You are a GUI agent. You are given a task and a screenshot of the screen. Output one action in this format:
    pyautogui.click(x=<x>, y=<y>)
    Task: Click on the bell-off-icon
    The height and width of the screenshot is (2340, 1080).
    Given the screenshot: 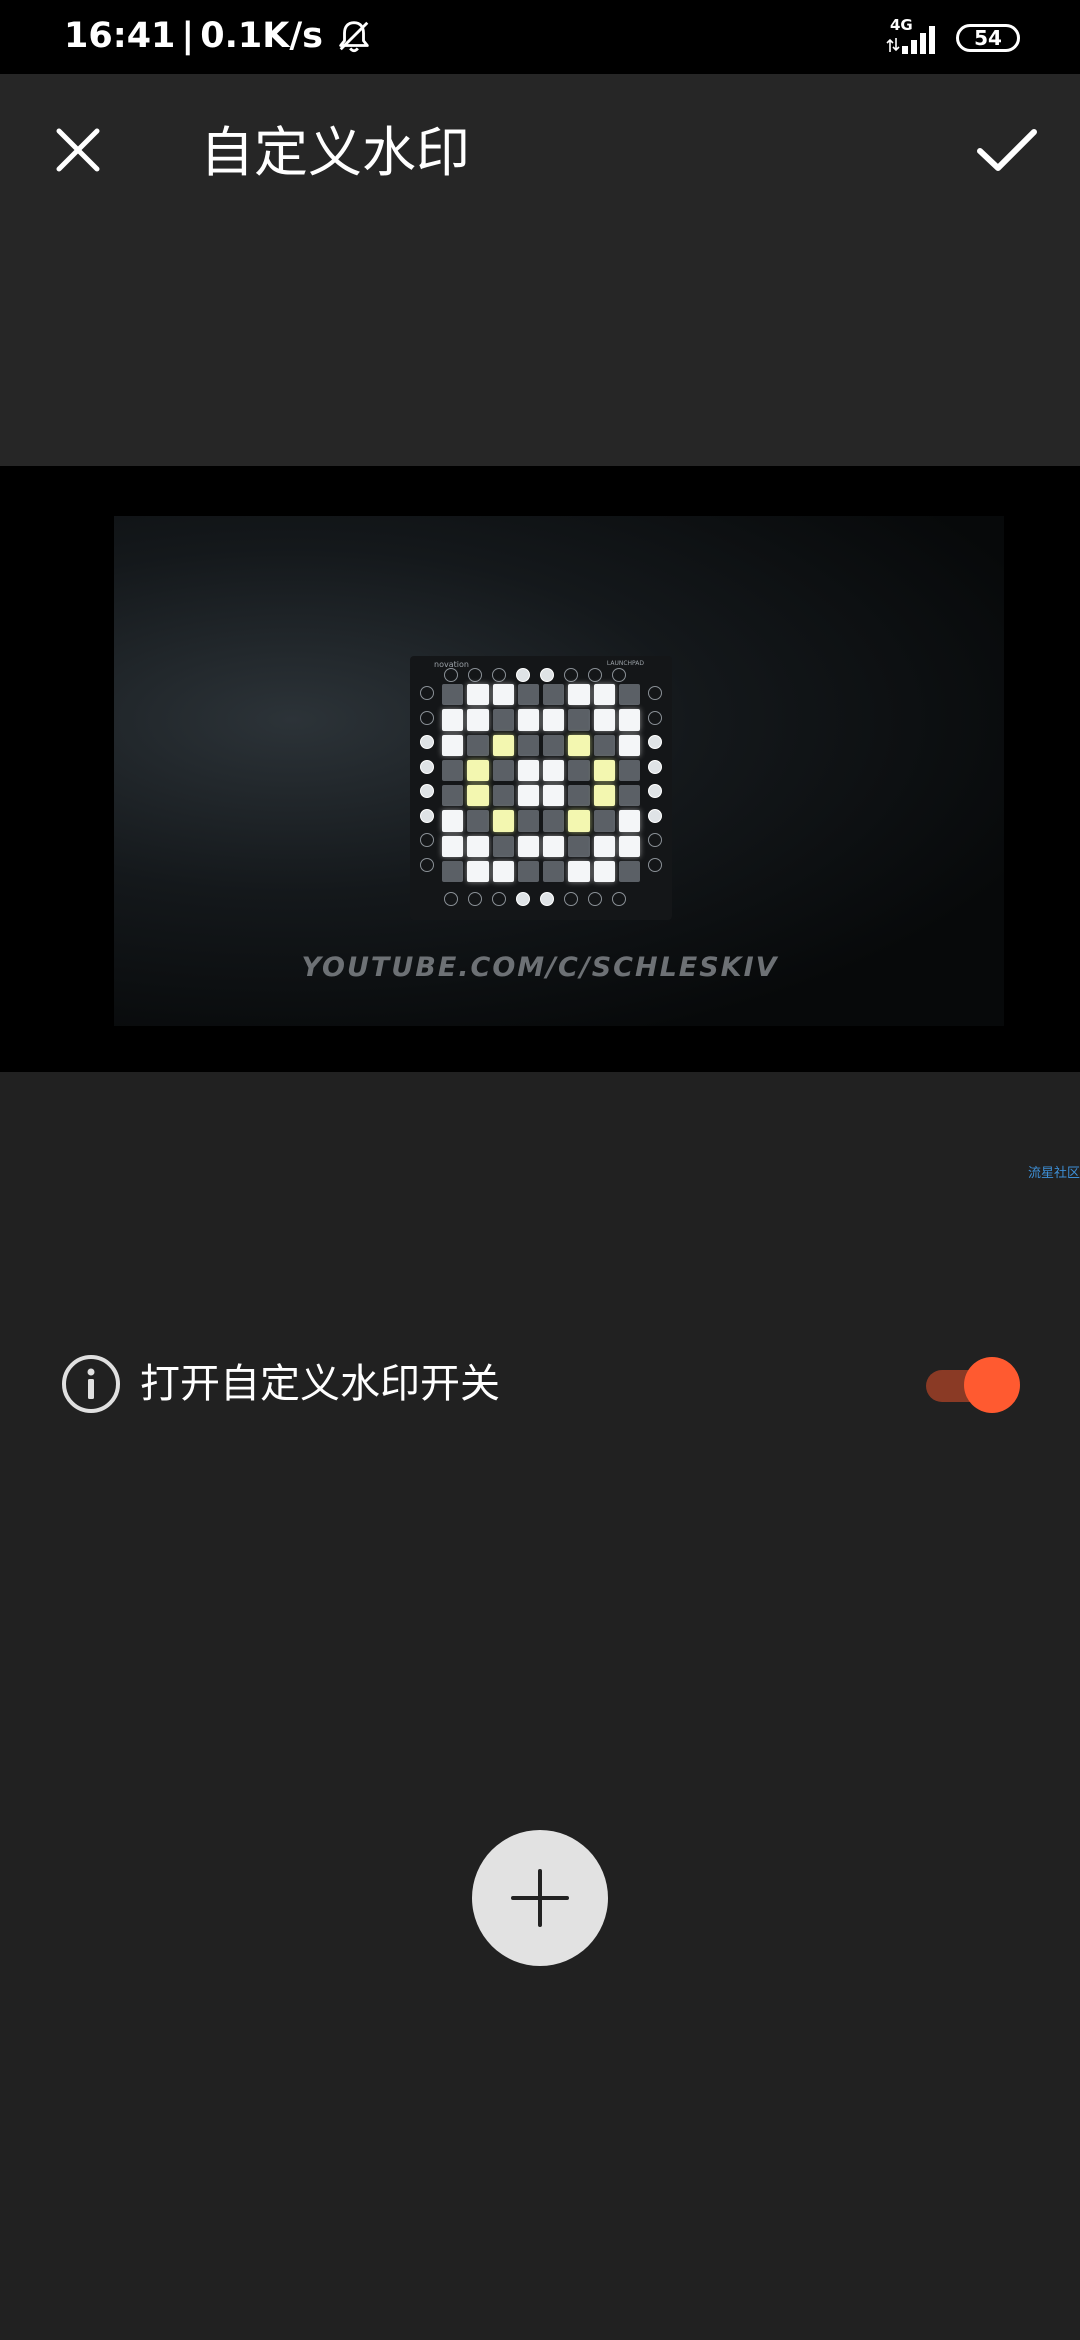 What is the action you would take?
    pyautogui.click(x=354, y=37)
    